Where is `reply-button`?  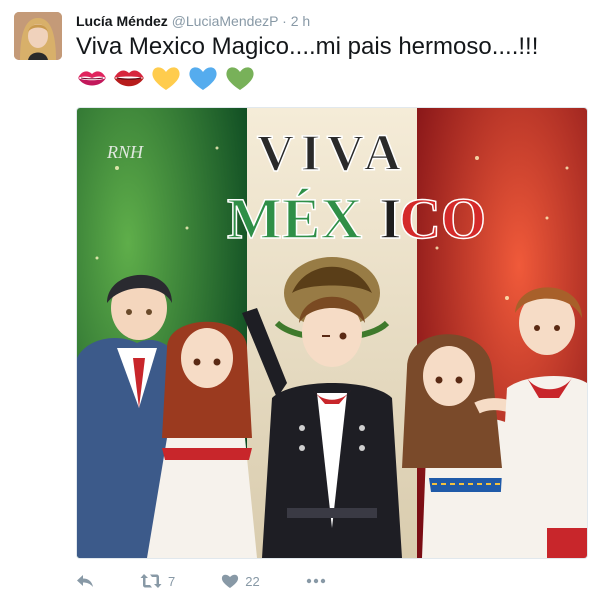
reply-button is located at coordinates (85, 581).